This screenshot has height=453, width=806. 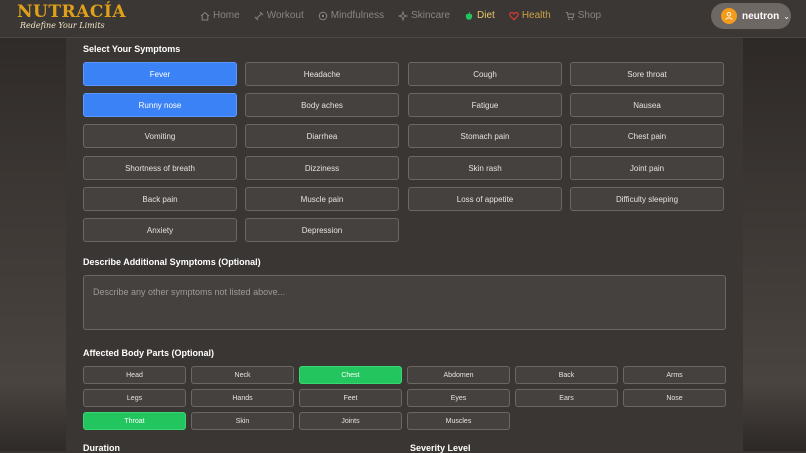 What do you see at coordinates (431, 15) in the screenshot?
I see `nav-label: Skincare` at bounding box center [431, 15].